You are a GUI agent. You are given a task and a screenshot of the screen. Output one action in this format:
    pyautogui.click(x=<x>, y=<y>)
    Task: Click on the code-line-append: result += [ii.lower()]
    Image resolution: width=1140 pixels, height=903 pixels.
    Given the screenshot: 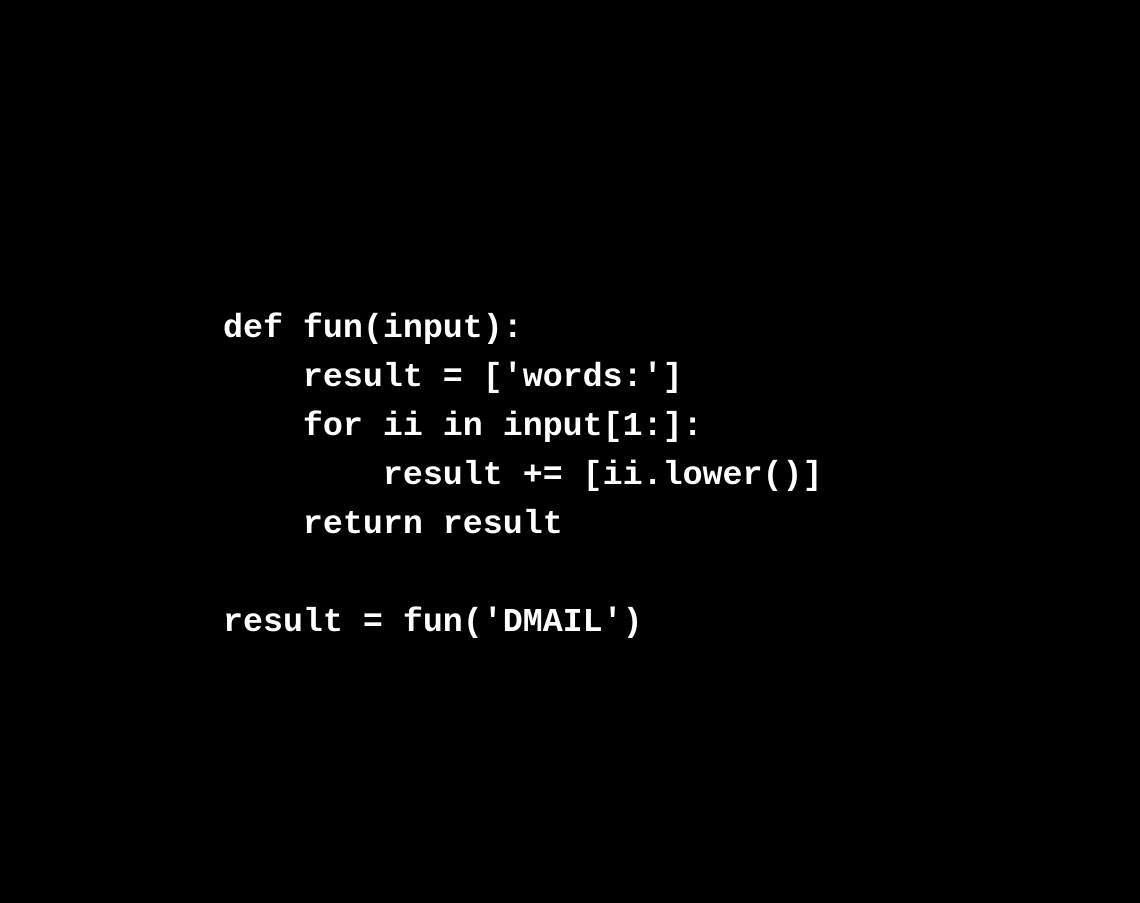 What is the action you would take?
    pyautogui.click(x=523, y=475)
    